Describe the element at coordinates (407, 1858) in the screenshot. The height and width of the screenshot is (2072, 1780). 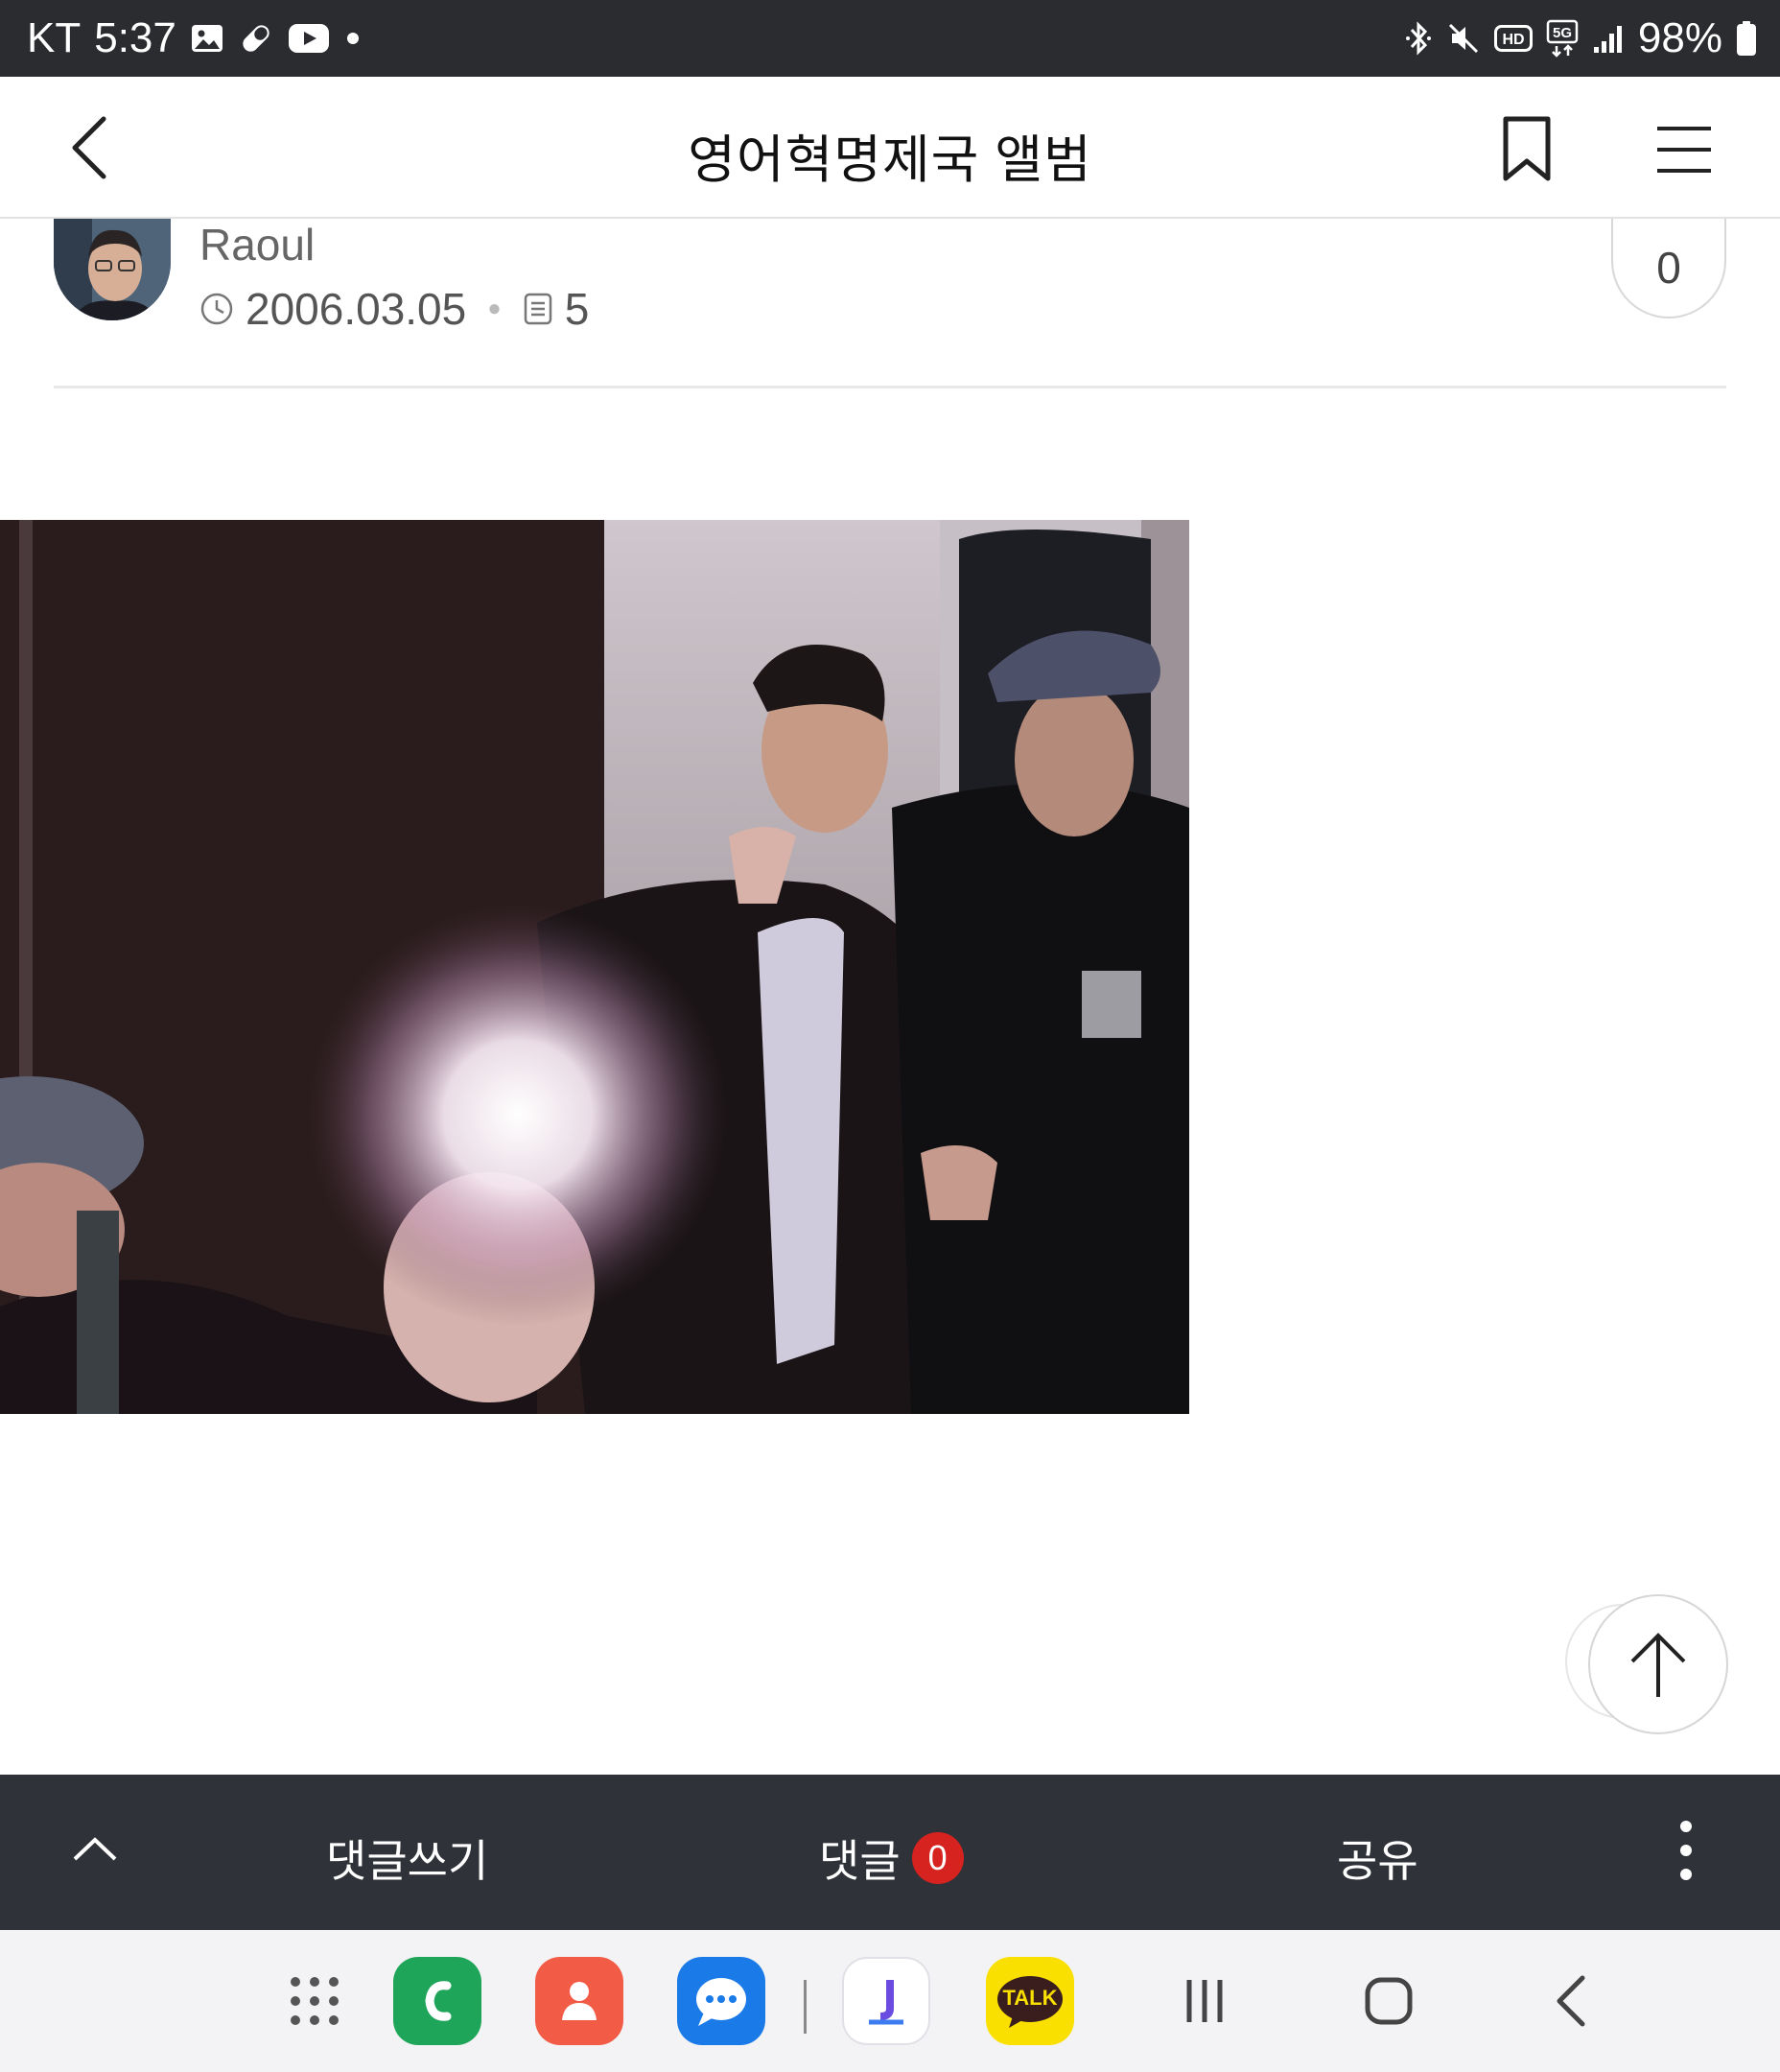
I see `write-comment-button: 댓글쓰기` at that location.